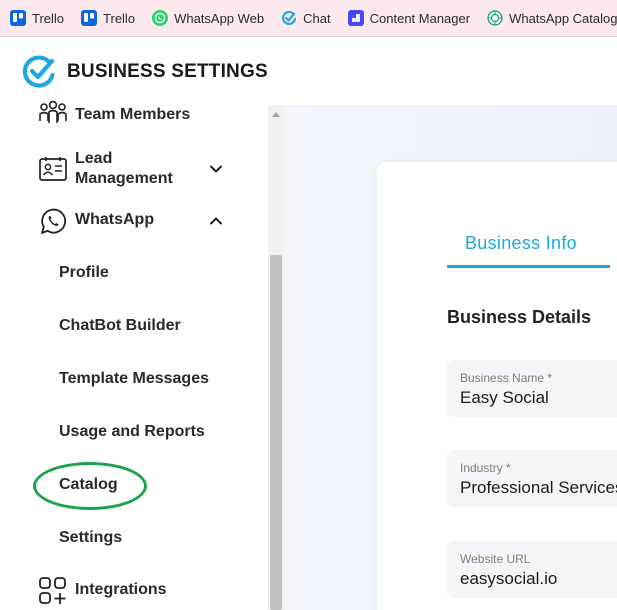 The width and height of the screenshot is (617, 610). Describe the element at coordinates (124, 169) in the screenshot. I see `sidebar-item-label: Lead Management` at that location.